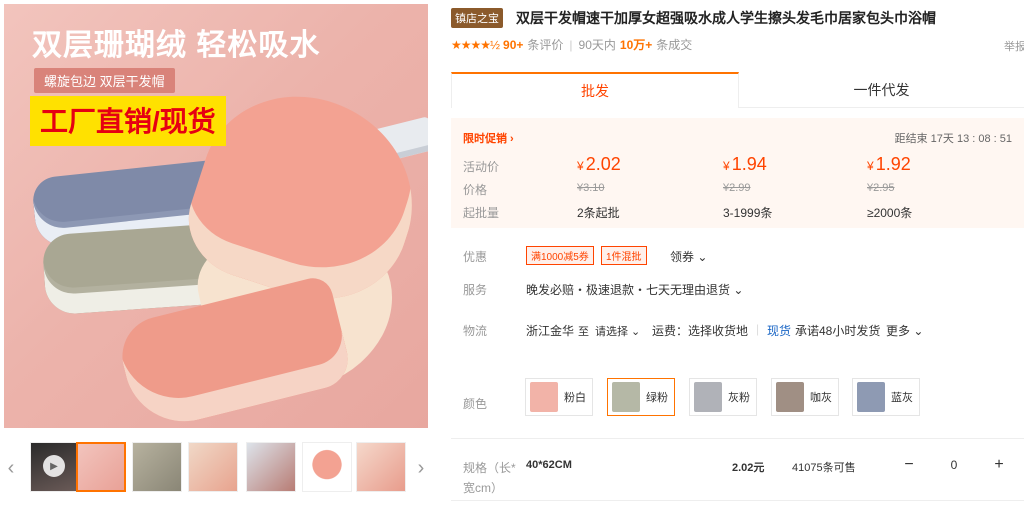 The width and height of the screenshot is (1024, 515). I want to click on tier-2-qty: 3-1999条, so click(748, 213).